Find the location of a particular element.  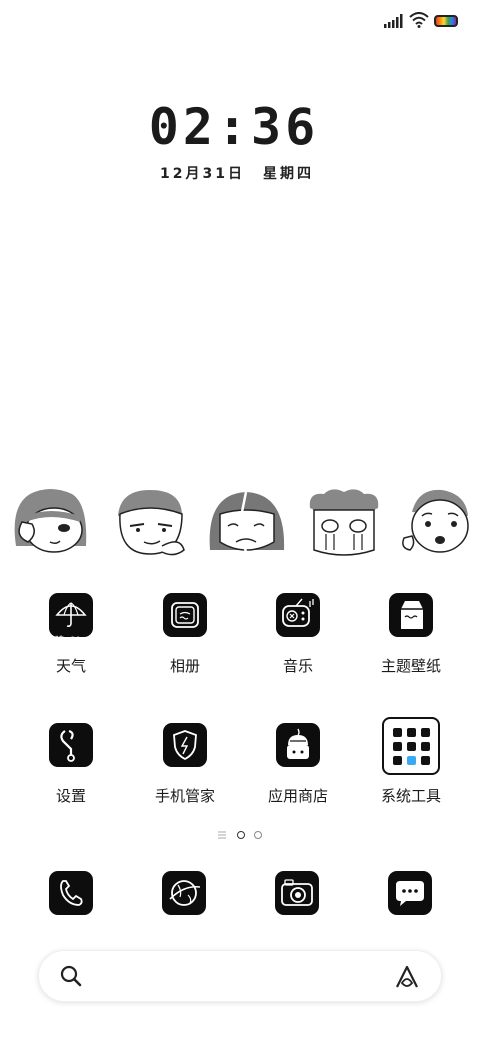

shield-icon is located at coordinates (185, 745).